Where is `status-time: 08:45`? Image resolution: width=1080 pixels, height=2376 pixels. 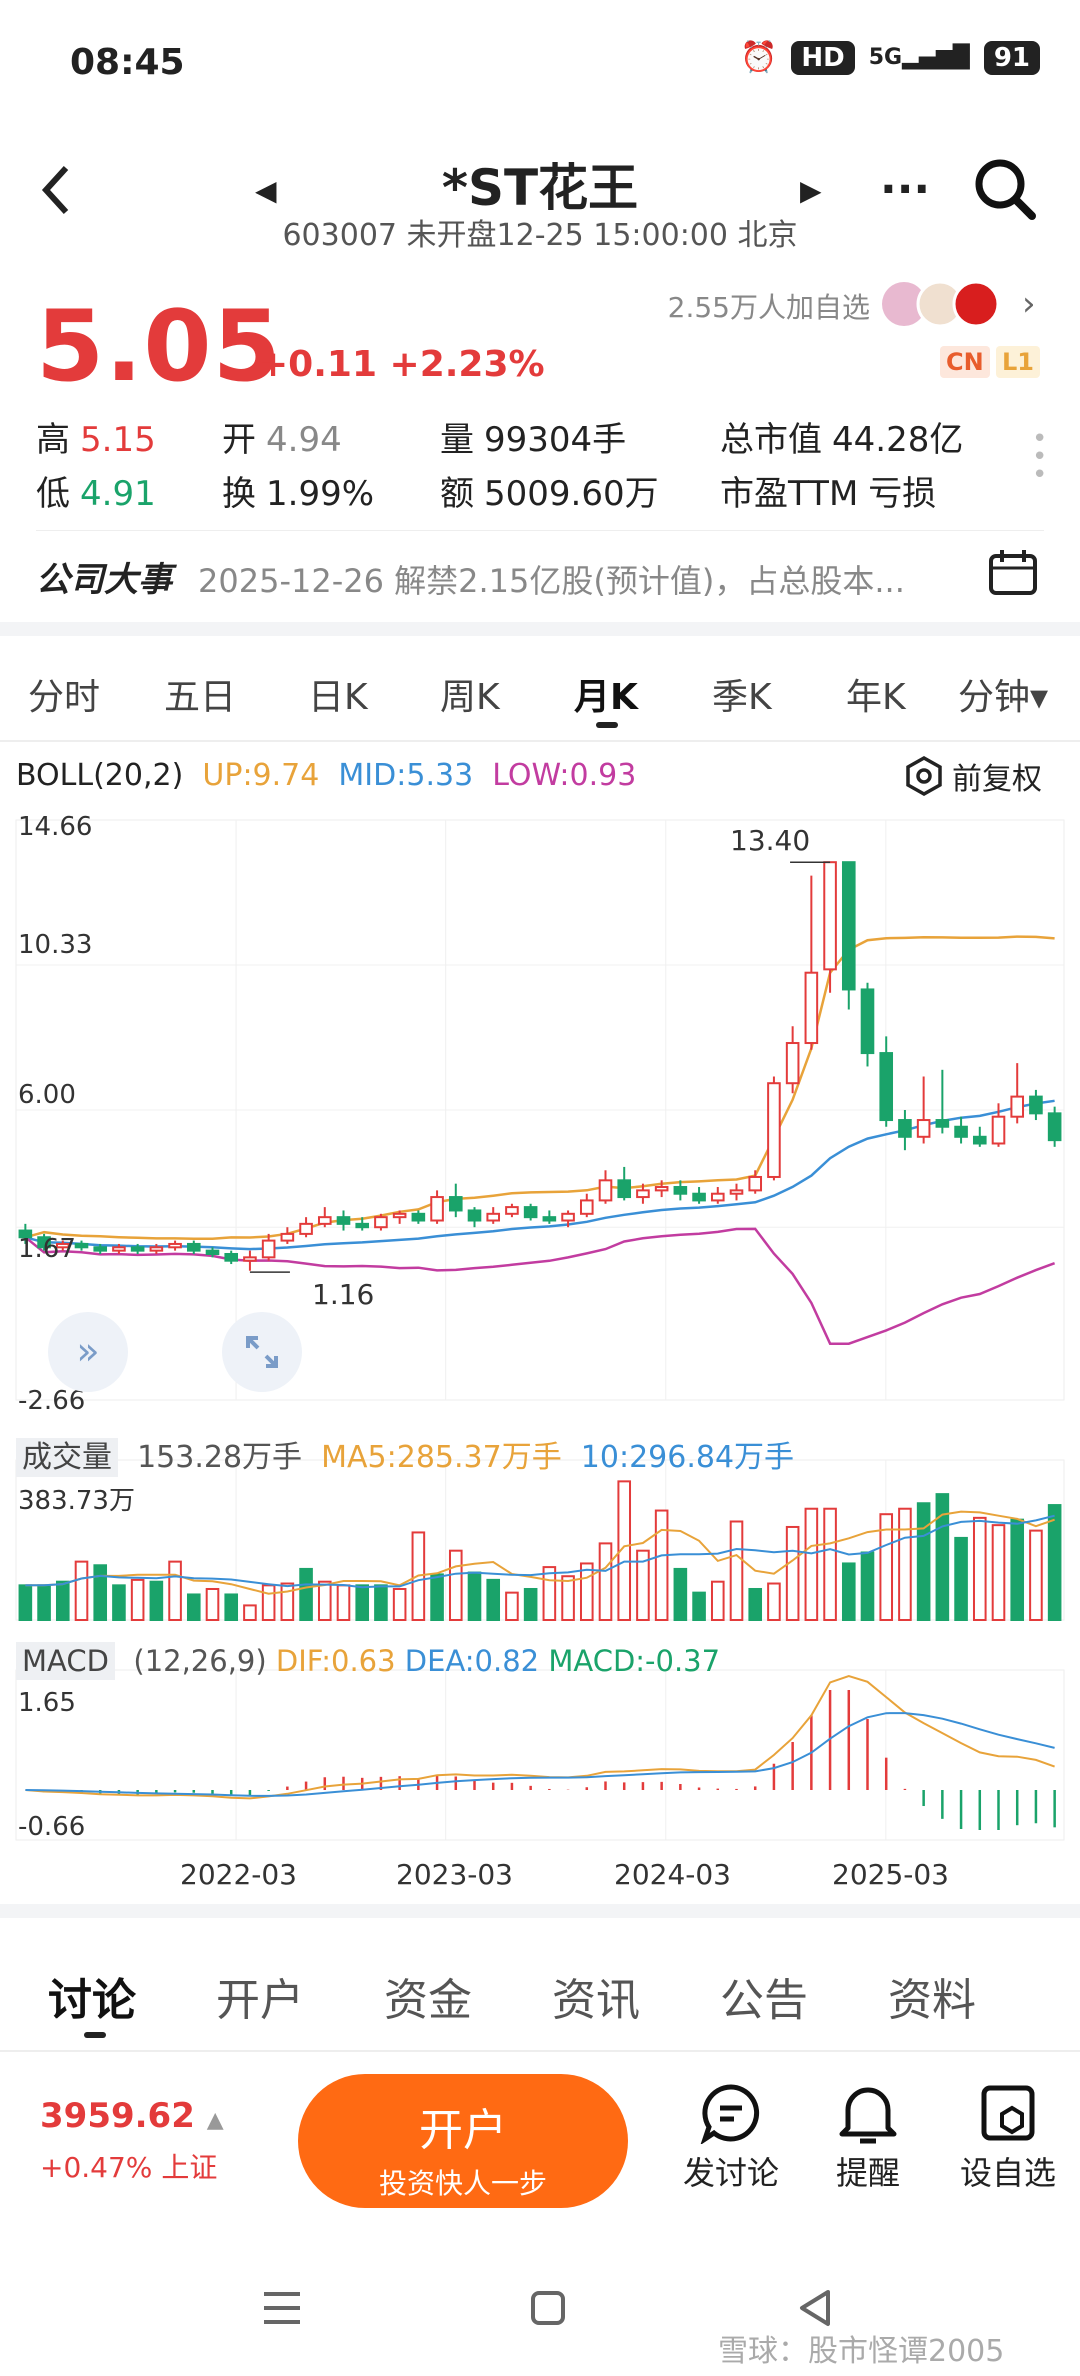
status-time: 08:45 is located at coordinates (127, 62).